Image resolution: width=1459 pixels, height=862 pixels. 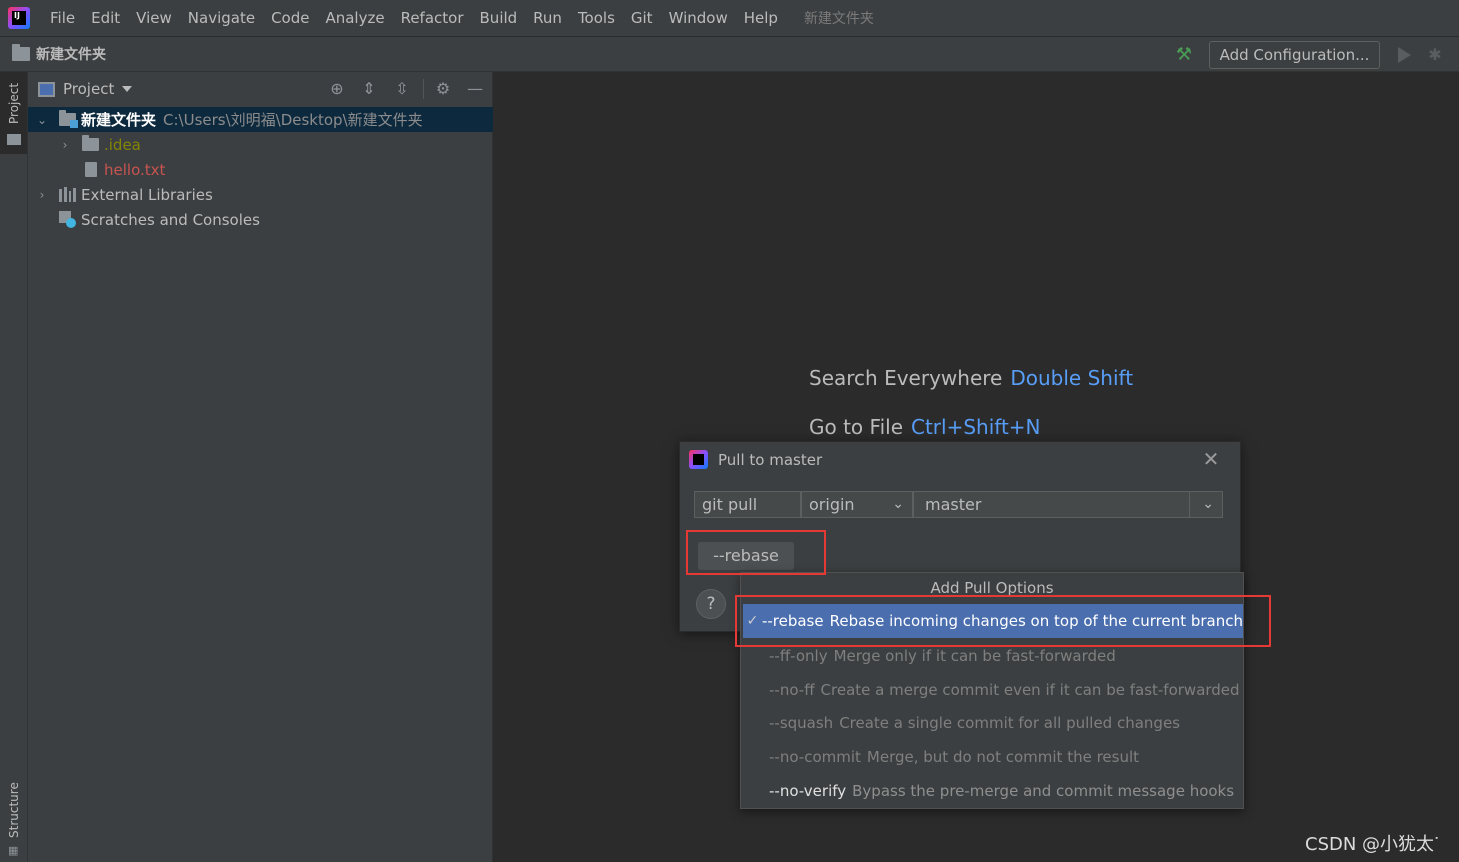 I want to click on collapse-all-icon: ⇳, so click(x=402, y=89).